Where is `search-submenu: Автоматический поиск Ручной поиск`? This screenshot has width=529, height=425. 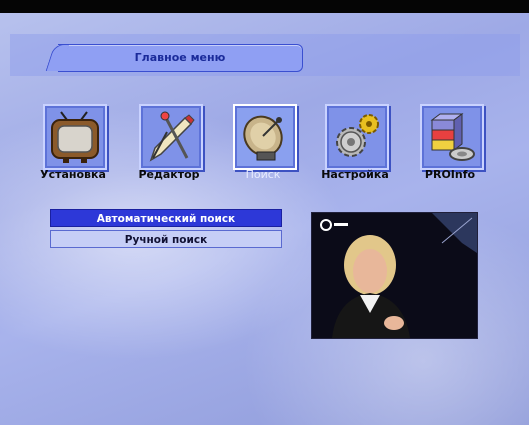 search-submenu: Автоматический поиск Ручной поиск is located at coordinates (166, 230).